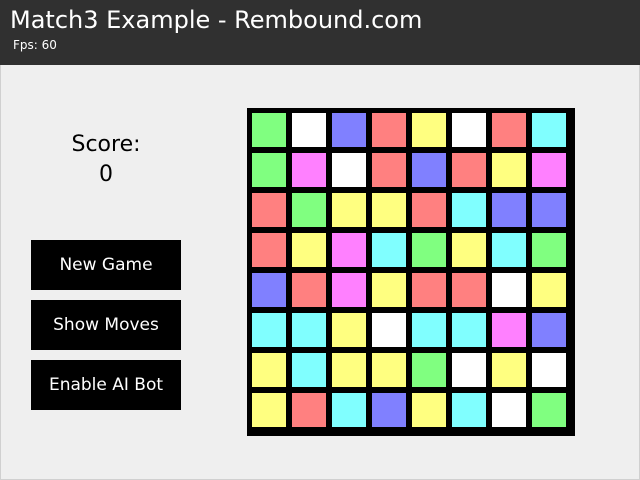 The width and height of the screenshot is (640, 480). What do you see at coordinates (106, 325) in the screenshot?
I see `show-moves-button: Show Moves` at bounding box center [106, 325].